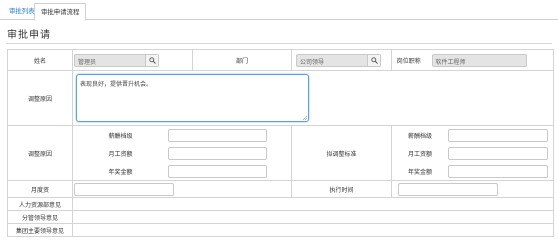 The width and height of the screenshot is (558, 242). Describe the element at coordinates (313, 230) in the screenshot. I see `group-opinion-cell` at that location.